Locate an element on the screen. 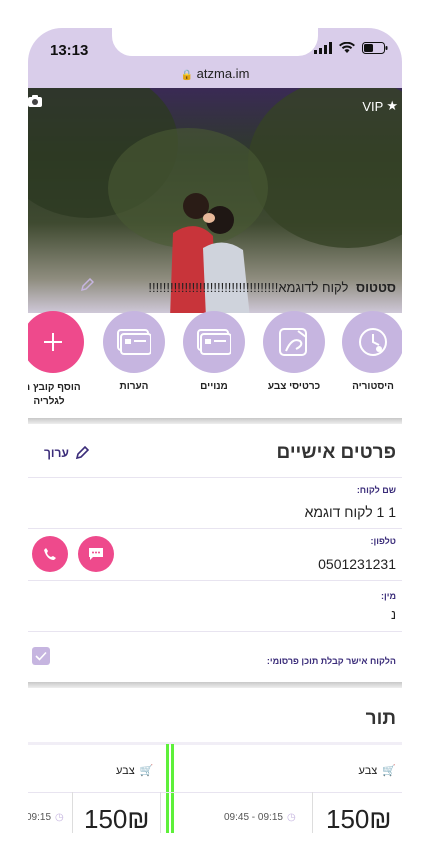  notch is located at coordinates (215, 42).